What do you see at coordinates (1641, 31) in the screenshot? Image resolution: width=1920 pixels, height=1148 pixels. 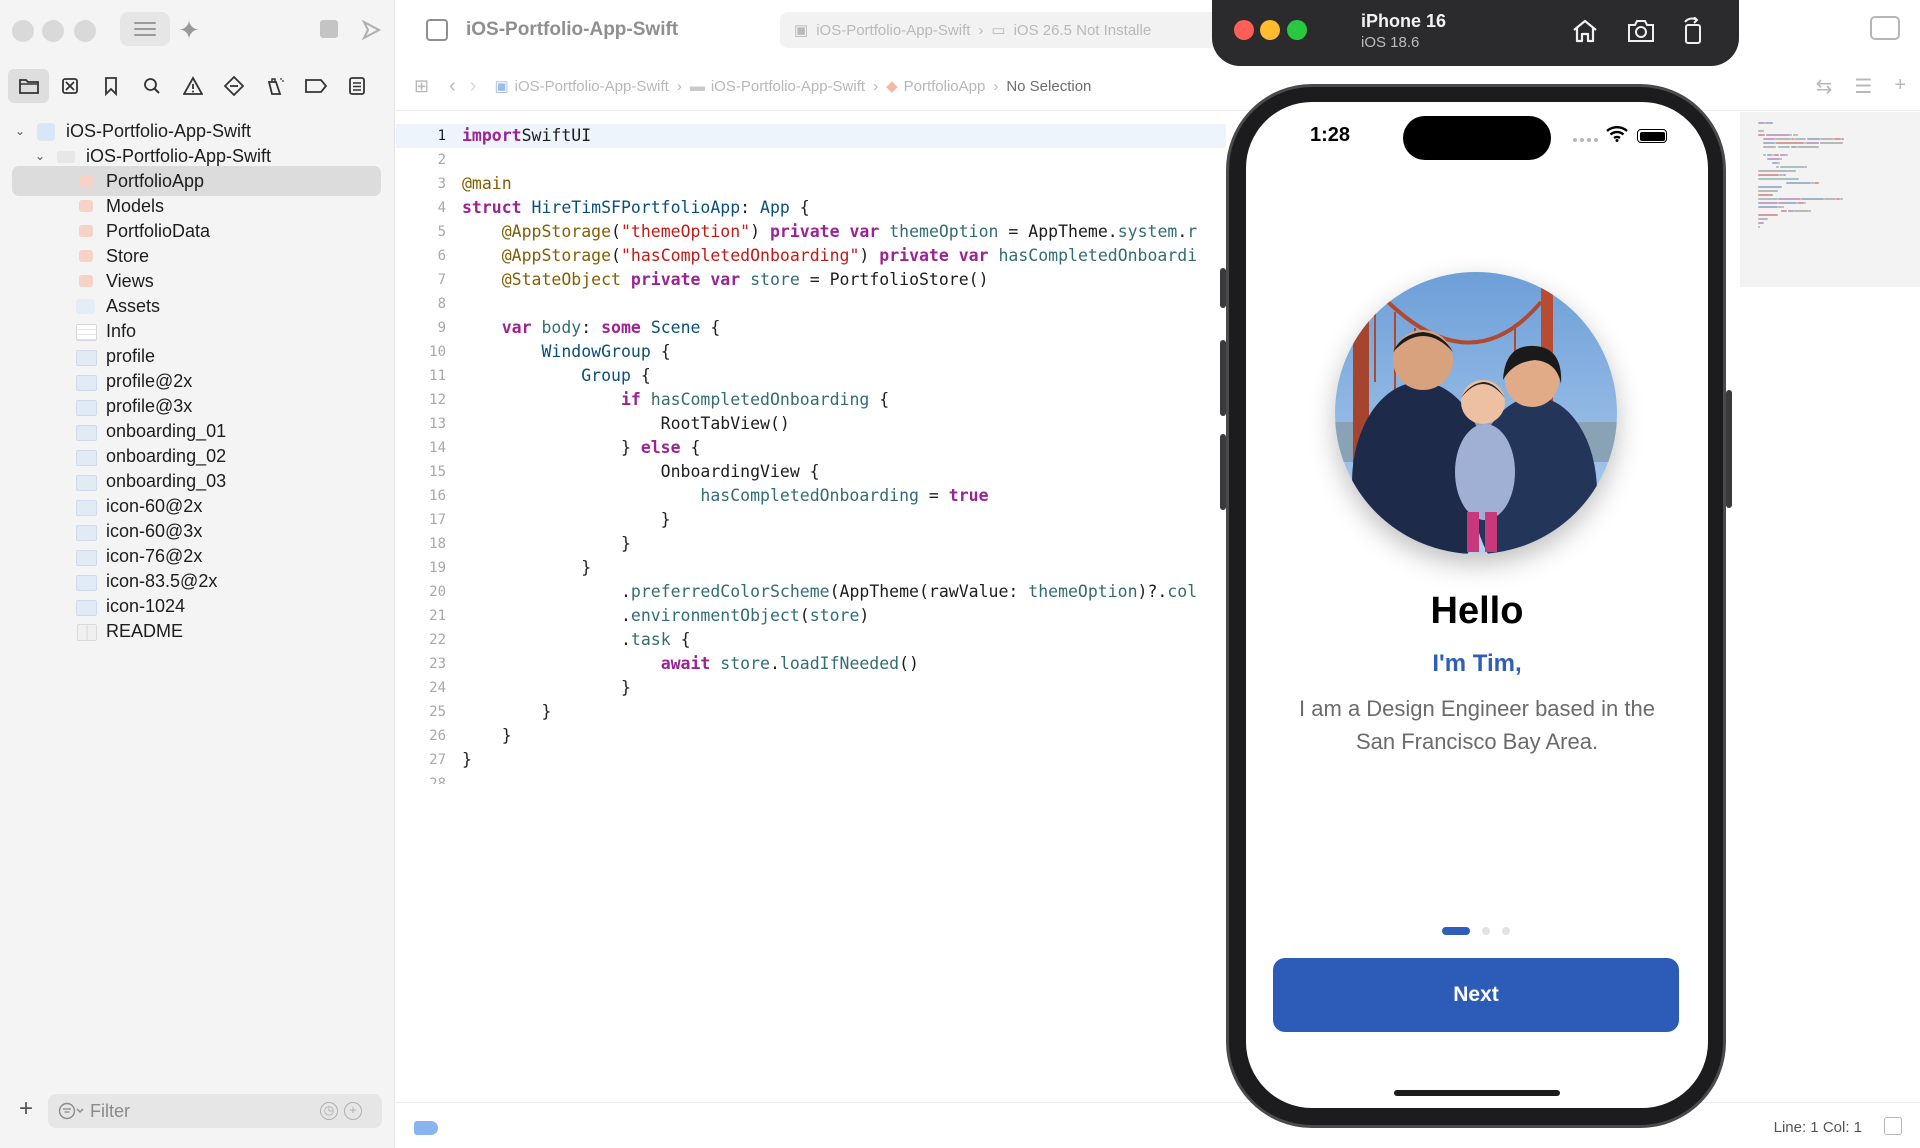 I see `screenshot-button` at bounding box center [1641, 31].